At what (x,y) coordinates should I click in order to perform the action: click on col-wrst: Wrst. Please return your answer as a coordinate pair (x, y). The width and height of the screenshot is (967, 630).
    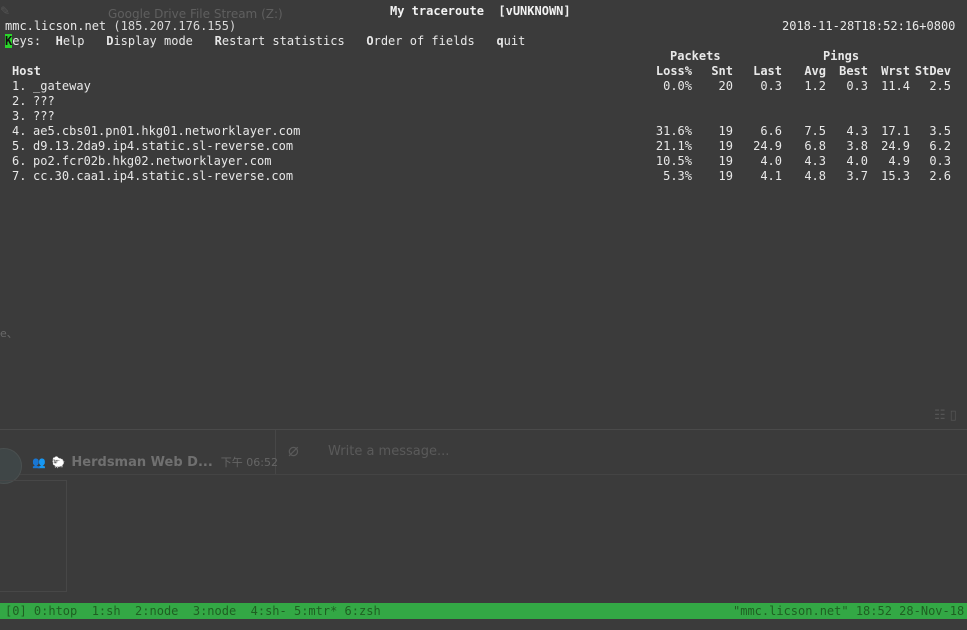
    Looking at the image, I should click on (895, 71).